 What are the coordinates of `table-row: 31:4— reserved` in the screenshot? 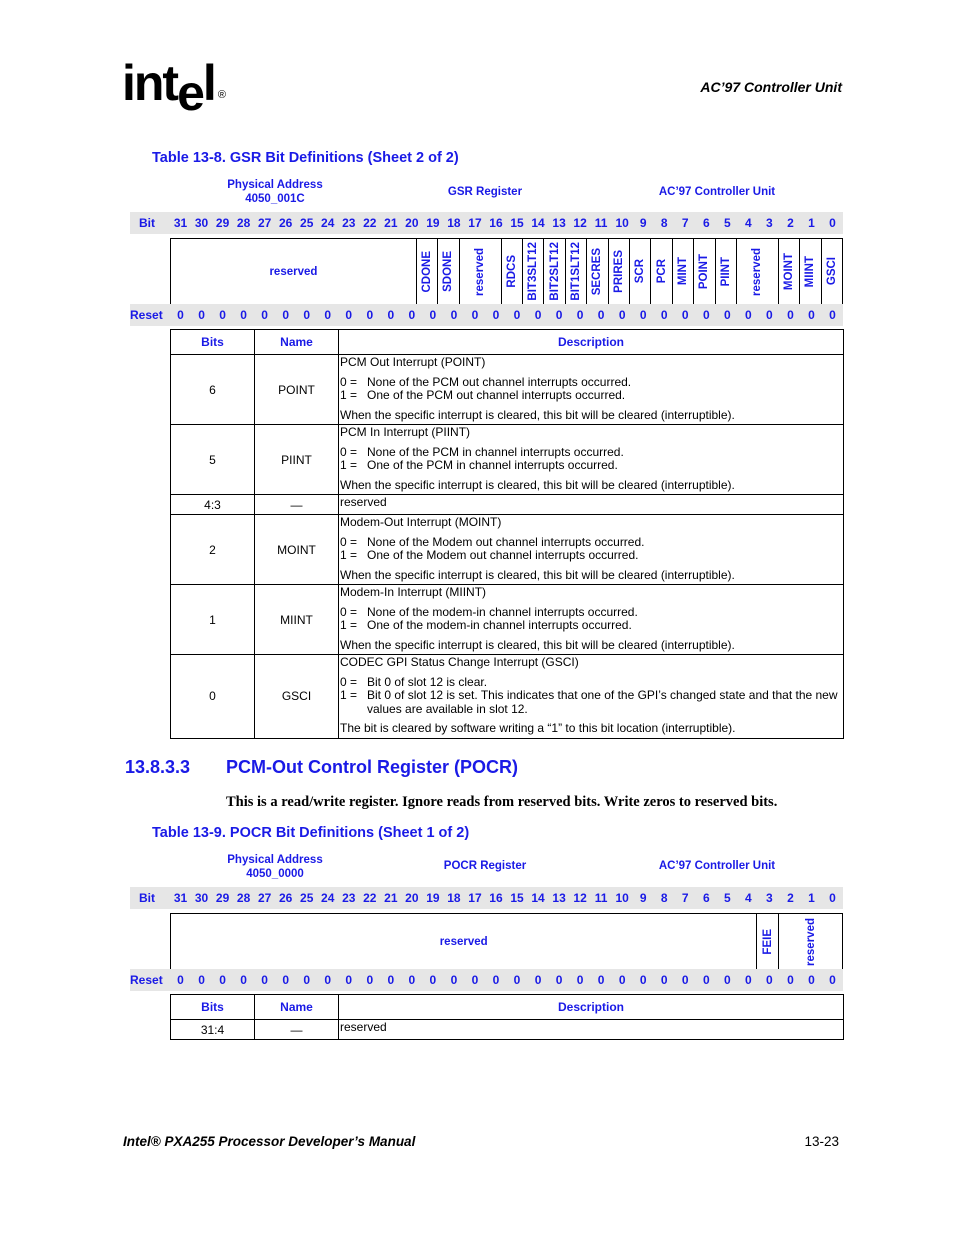 It's located at (507, 1029).